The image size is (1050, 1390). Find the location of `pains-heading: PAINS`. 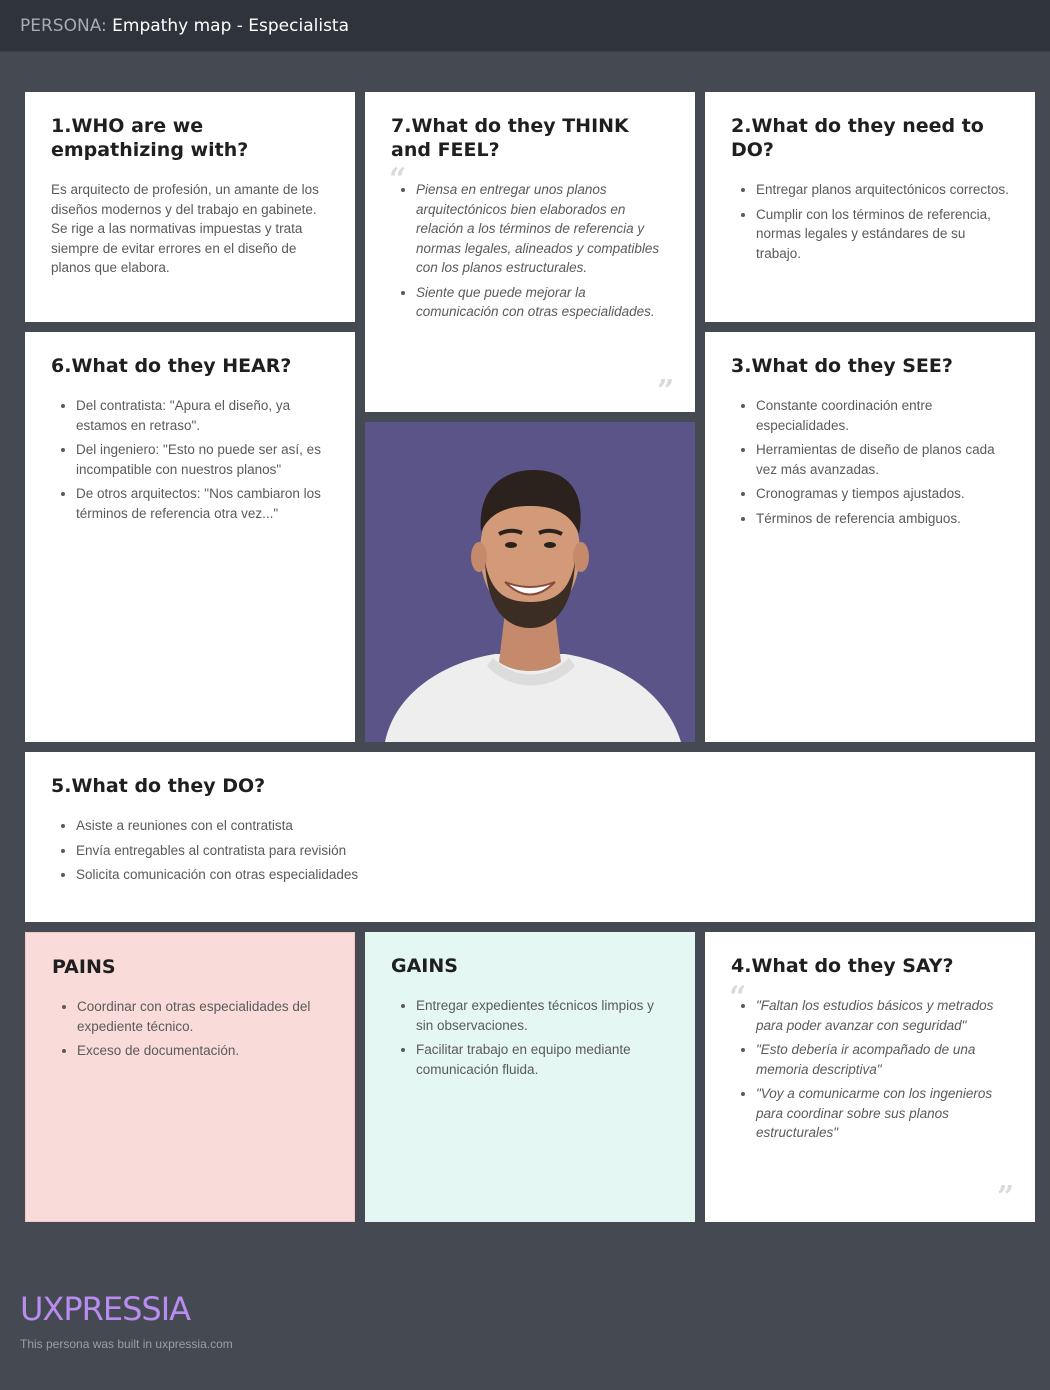

pains-heading: PAINS is located at coordinates (84, 967).